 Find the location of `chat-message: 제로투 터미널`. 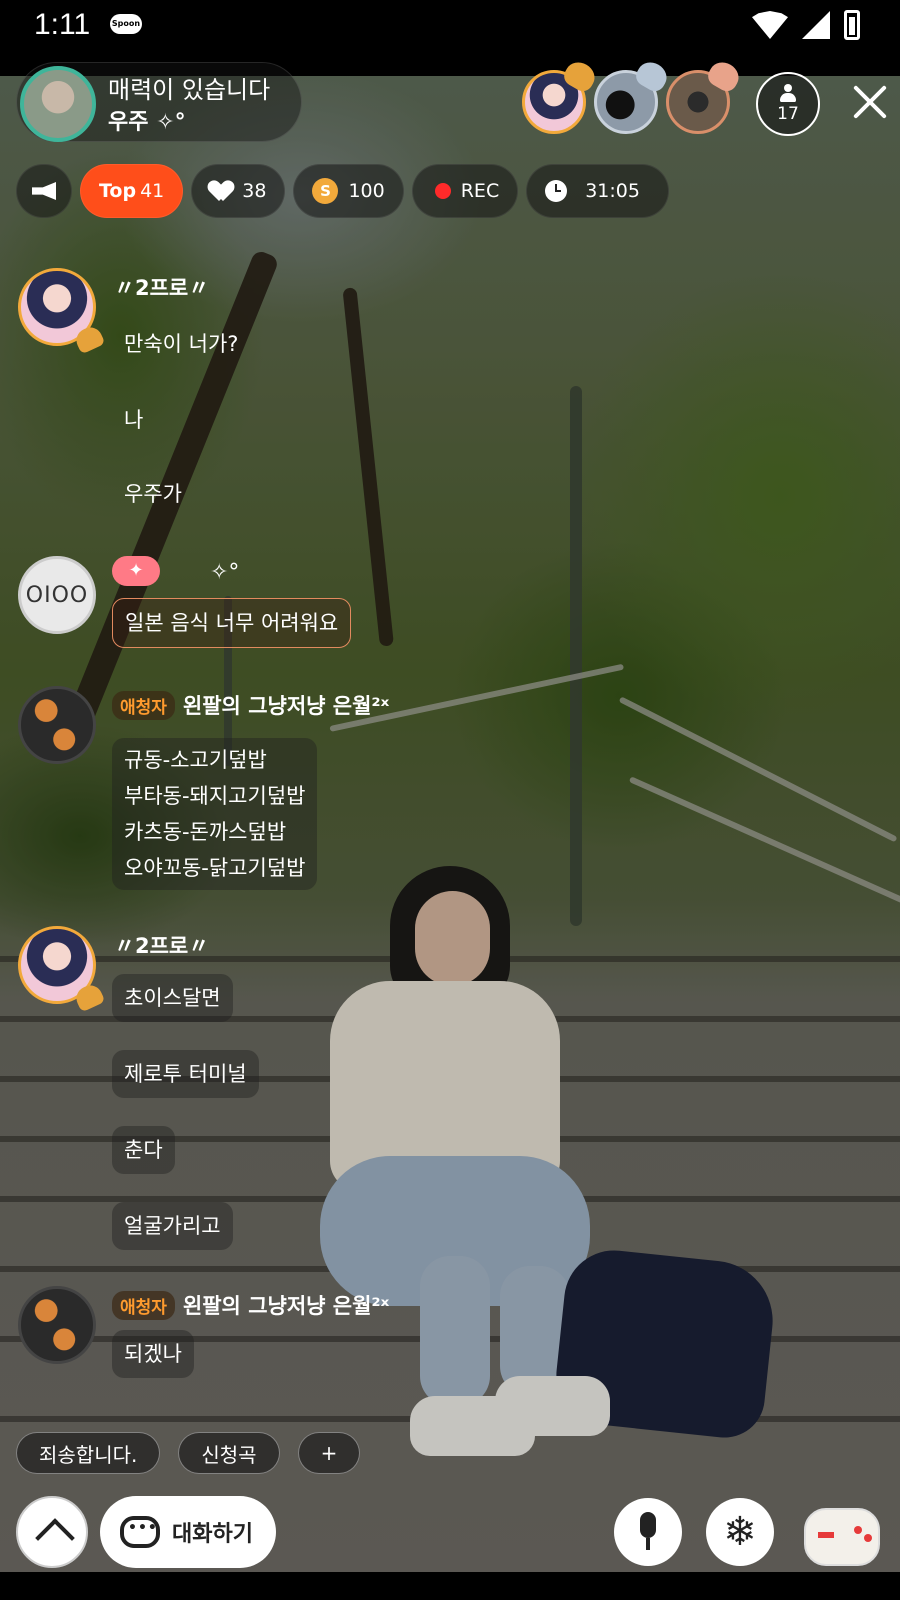

chat-message: 제로투 터미널 is located at coordinates (185, 1074).